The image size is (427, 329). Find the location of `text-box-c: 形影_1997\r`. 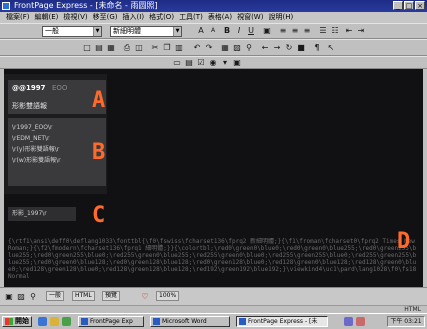

text-box-c: 形影_1997\r is located at coordinates (42, 214).